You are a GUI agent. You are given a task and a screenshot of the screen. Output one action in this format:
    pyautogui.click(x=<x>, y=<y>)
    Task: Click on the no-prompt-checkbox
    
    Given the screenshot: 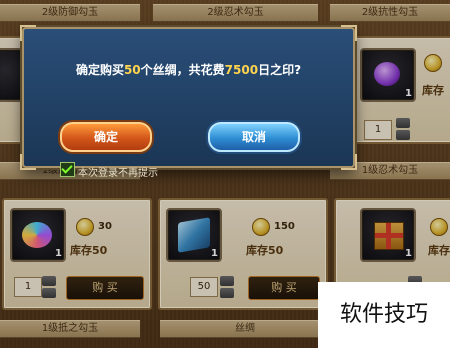 What is the action you would take?
    pyautogui.click(x=67, y=169)
    